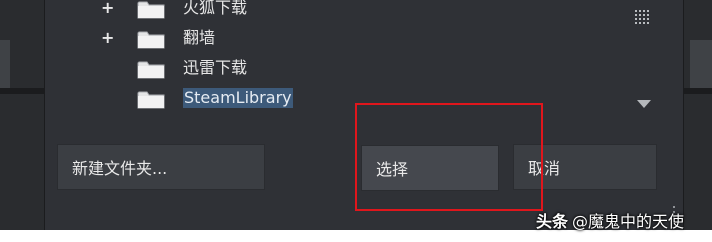 The height and width of the screenshot is (242, 712). I want to click on folder-row: + 翻墙, so click(345, 38).